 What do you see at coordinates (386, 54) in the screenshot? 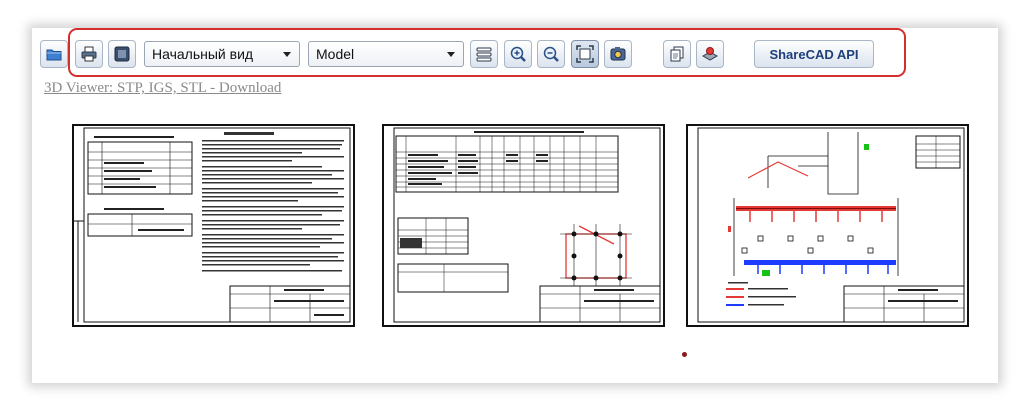
I see `layout-select: Model` at bounding box center [386, 54].